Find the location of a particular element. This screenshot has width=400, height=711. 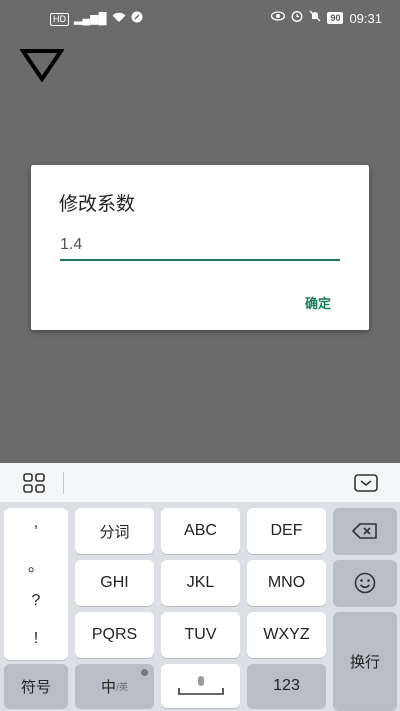

key-abc: ABC is located at coordinates (200, 531).